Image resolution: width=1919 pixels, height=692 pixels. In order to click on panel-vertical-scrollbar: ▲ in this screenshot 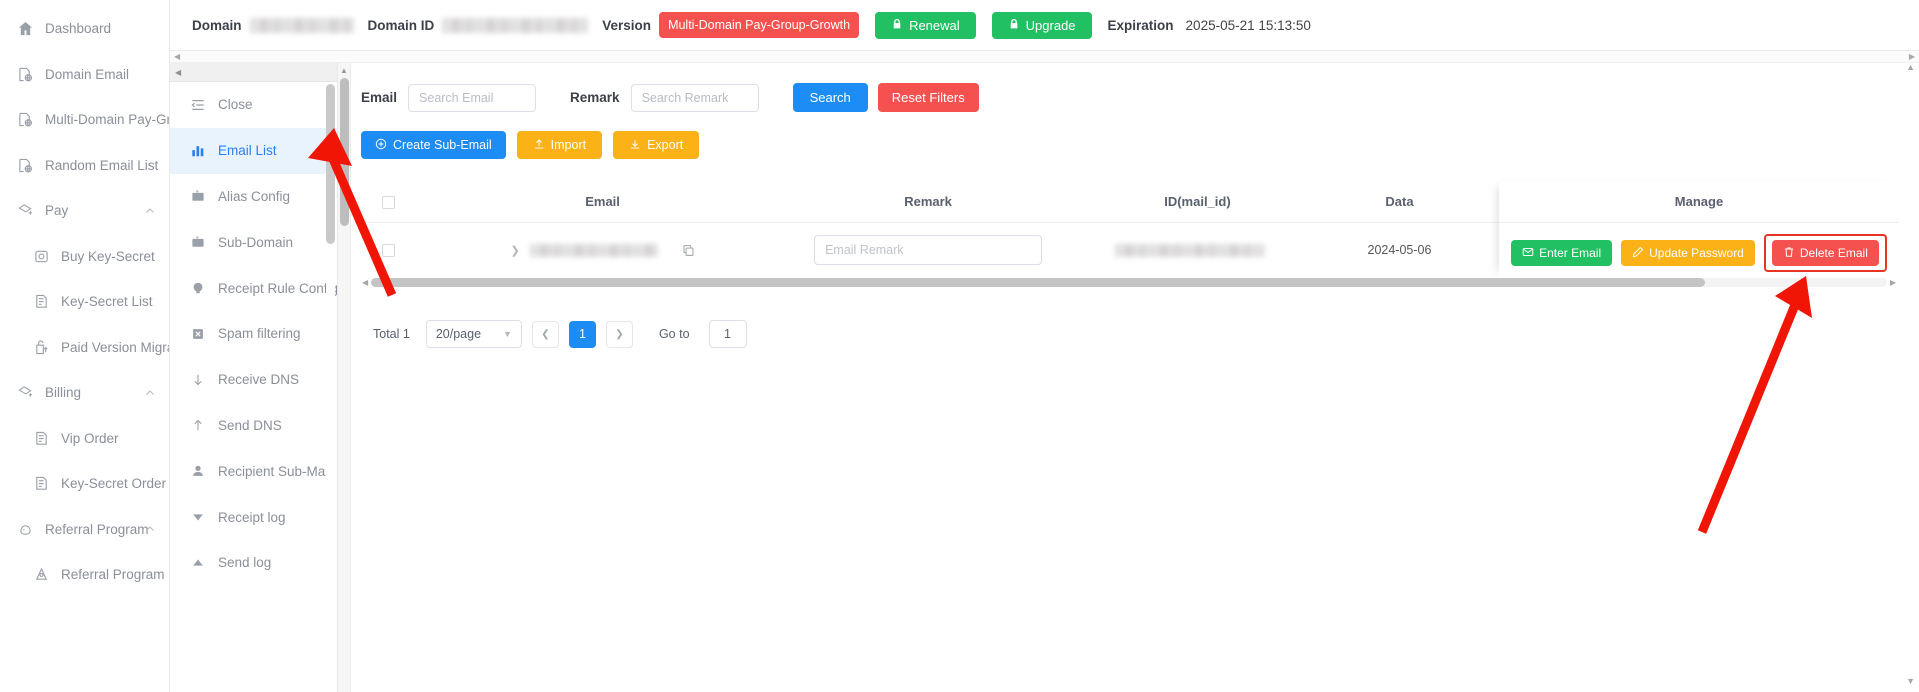, I will do `click(344, 377)`.